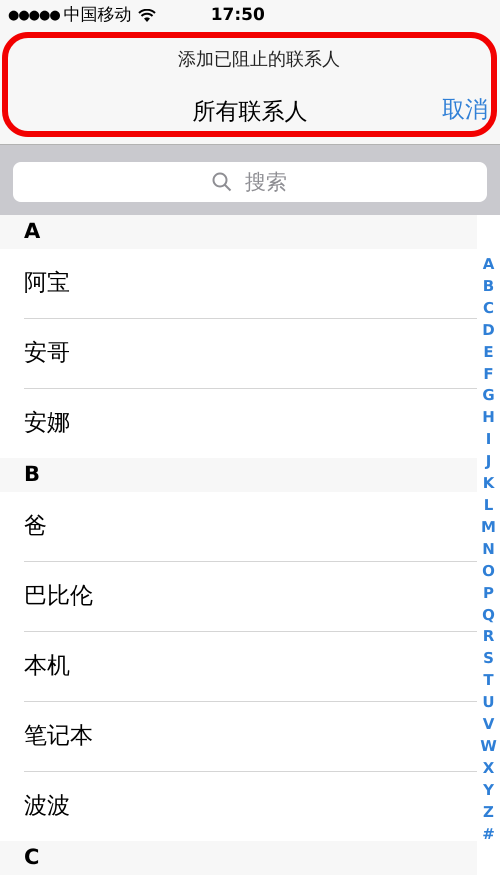 The image size is (500, 888). I want to click on contact-name: 波波, so click(47, 806).